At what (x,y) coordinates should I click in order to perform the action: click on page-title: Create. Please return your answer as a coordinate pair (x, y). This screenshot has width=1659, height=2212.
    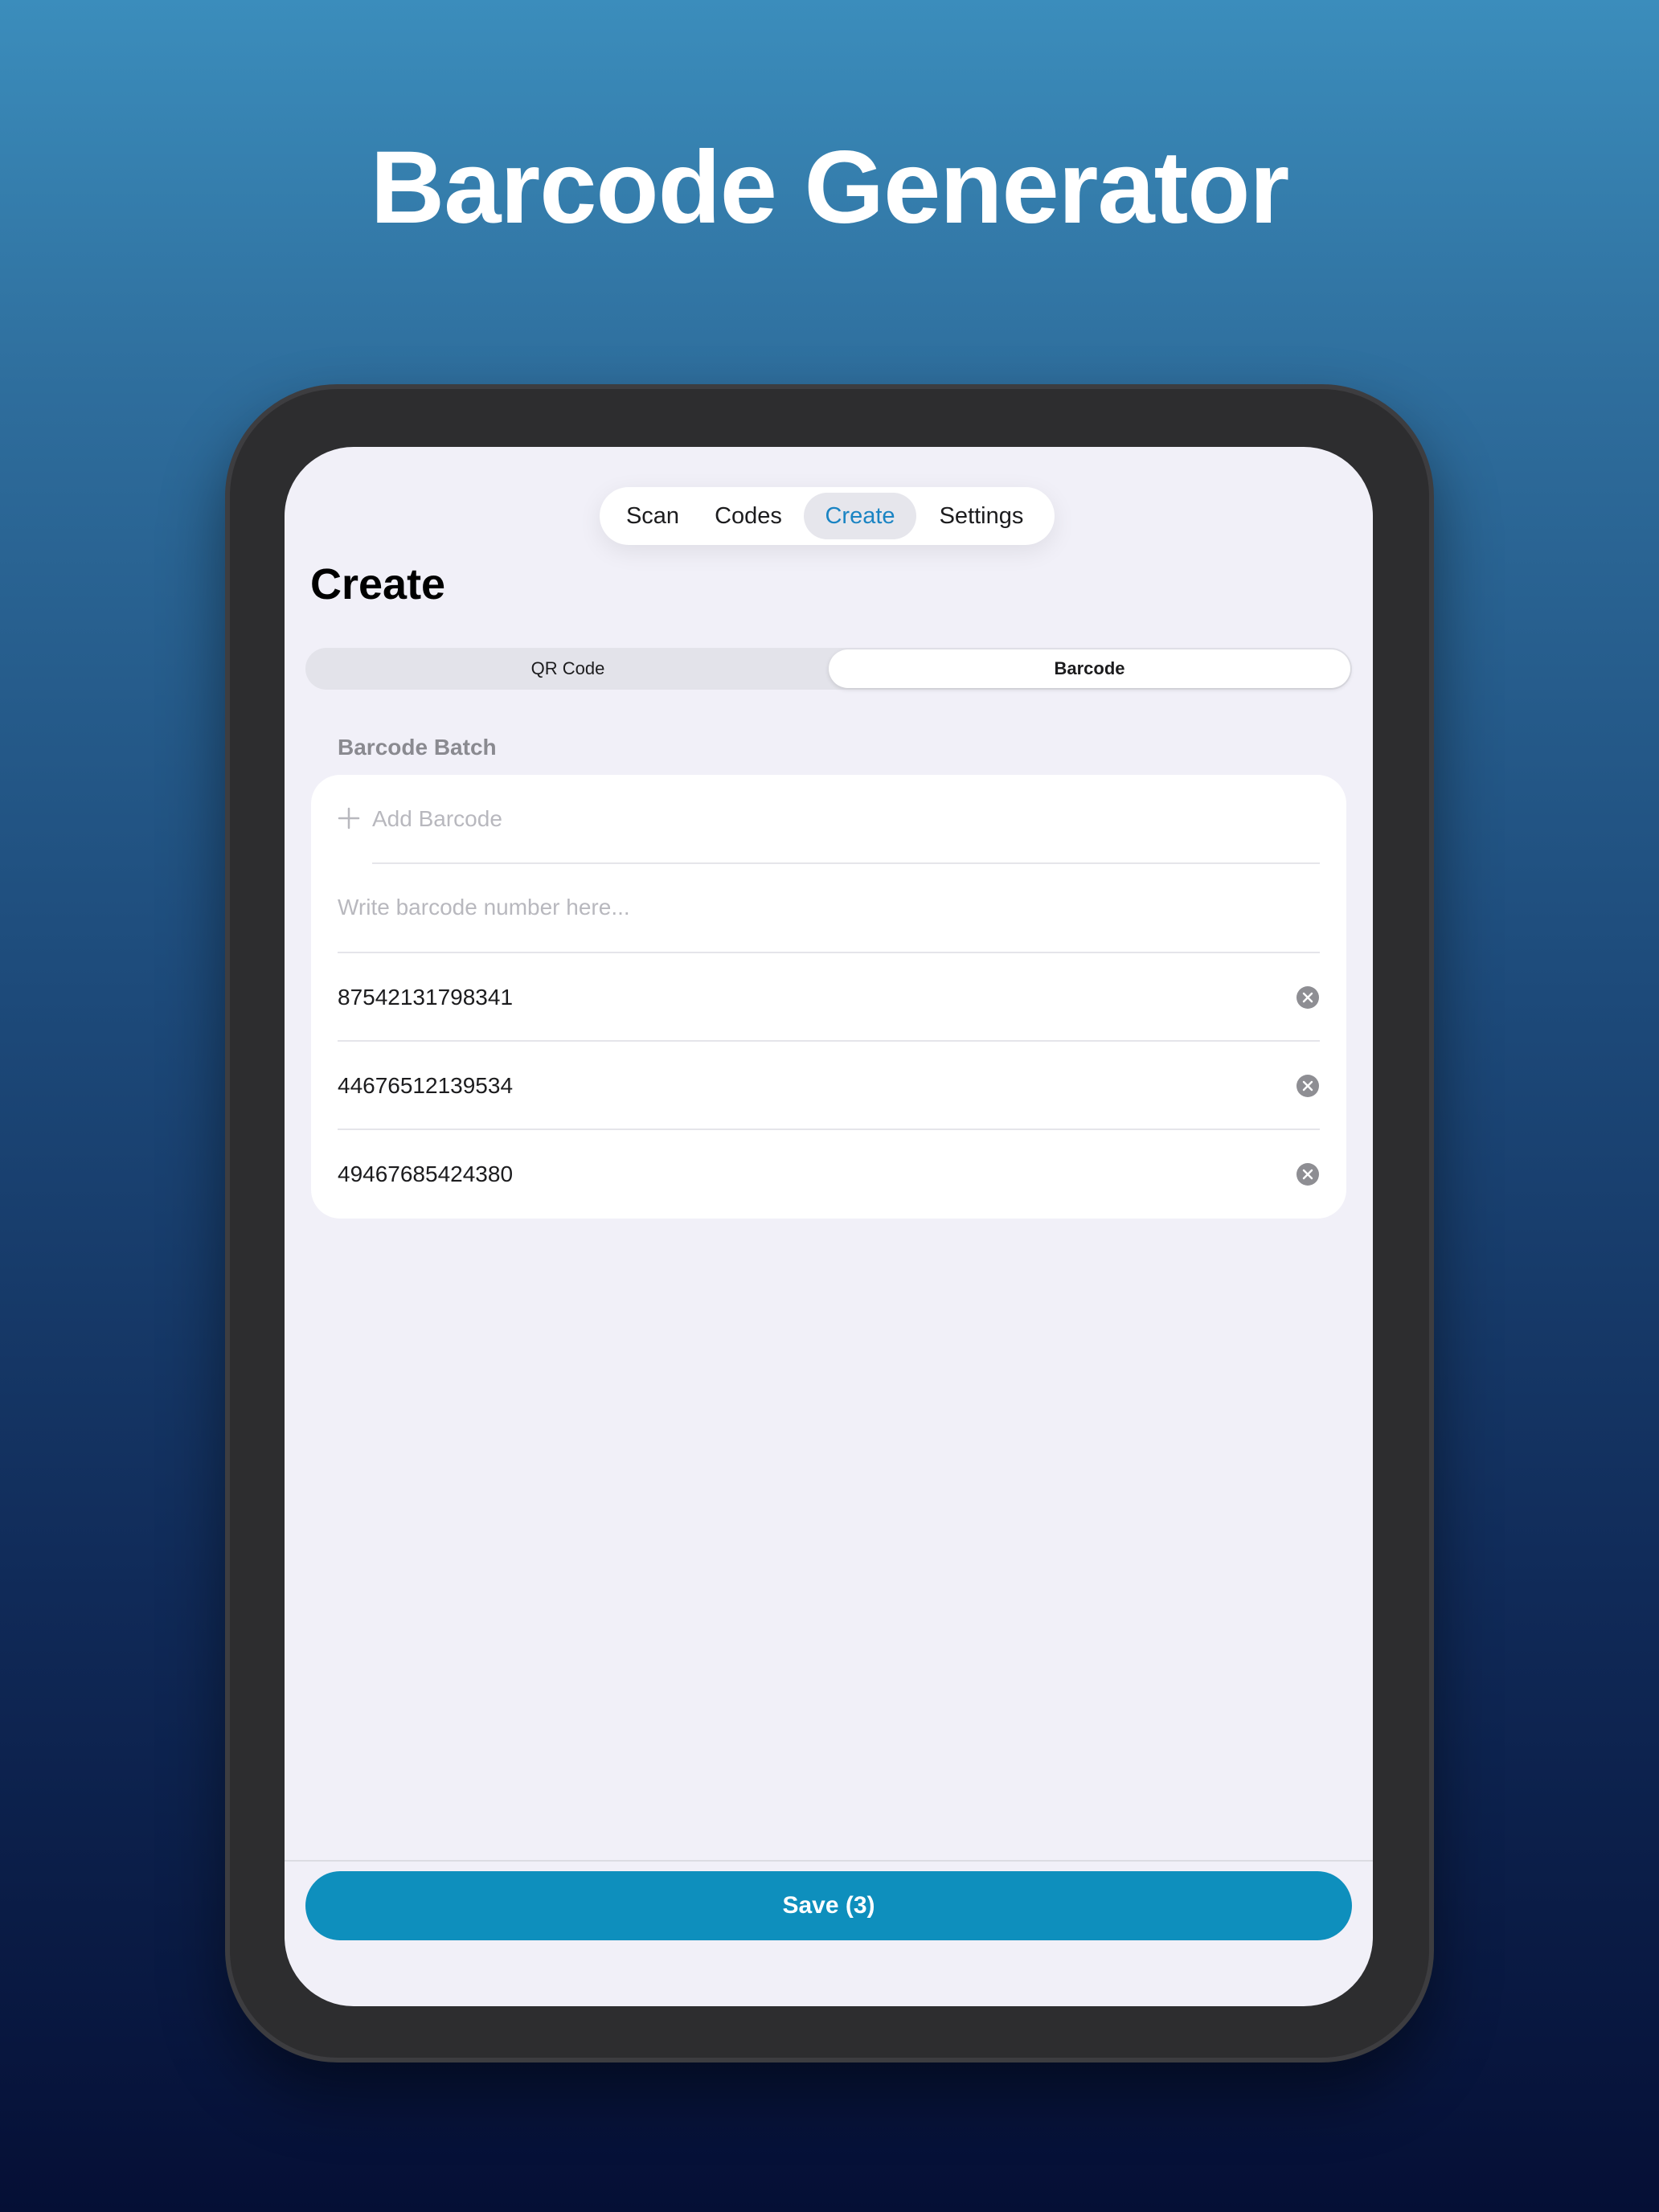
    Looking at the image, I should click on (378, 584).